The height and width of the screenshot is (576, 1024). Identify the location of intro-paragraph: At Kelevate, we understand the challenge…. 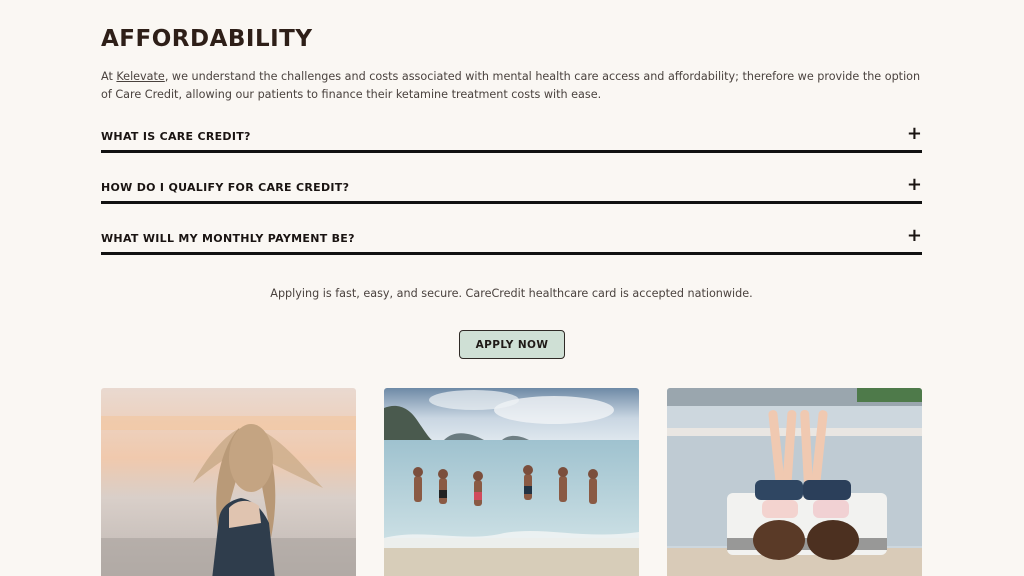
(511, 86).